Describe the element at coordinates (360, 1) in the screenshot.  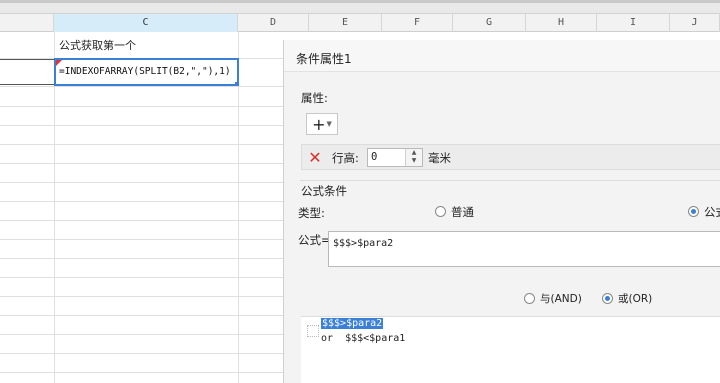
I see `window-top-accent` at that location.